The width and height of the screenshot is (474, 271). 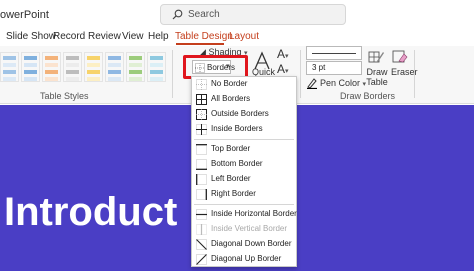 I want to click on menu-item-bottom-border: Bottom Border, so click(x=244, y=165).